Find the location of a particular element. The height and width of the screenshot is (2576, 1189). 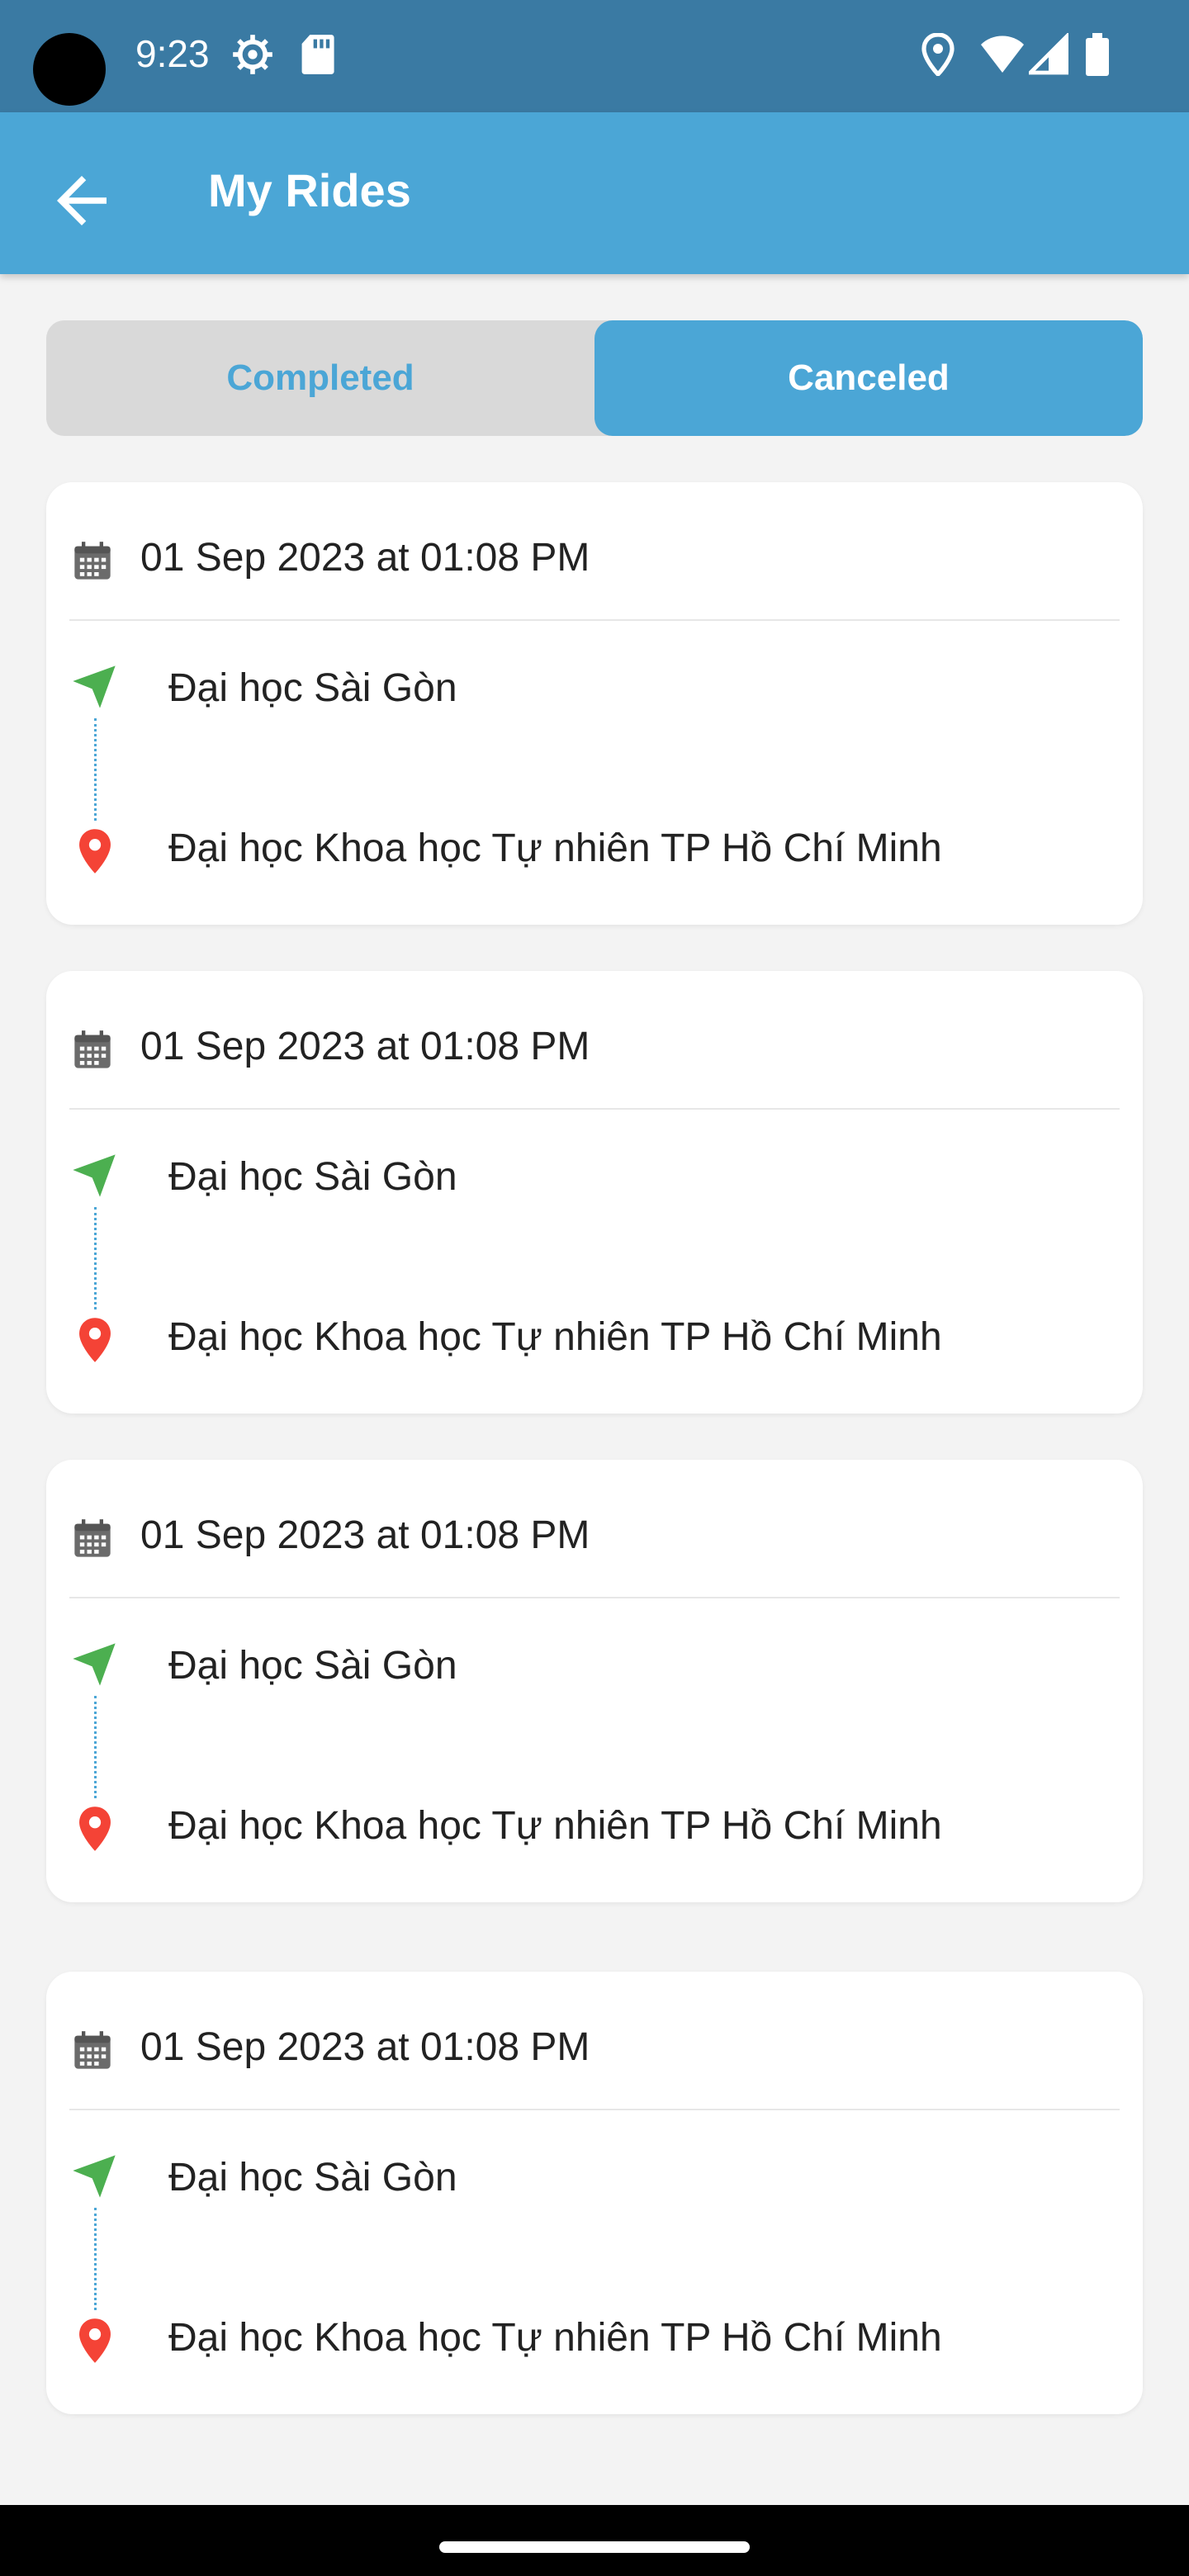

back-button is located at coordinates (82, 200).